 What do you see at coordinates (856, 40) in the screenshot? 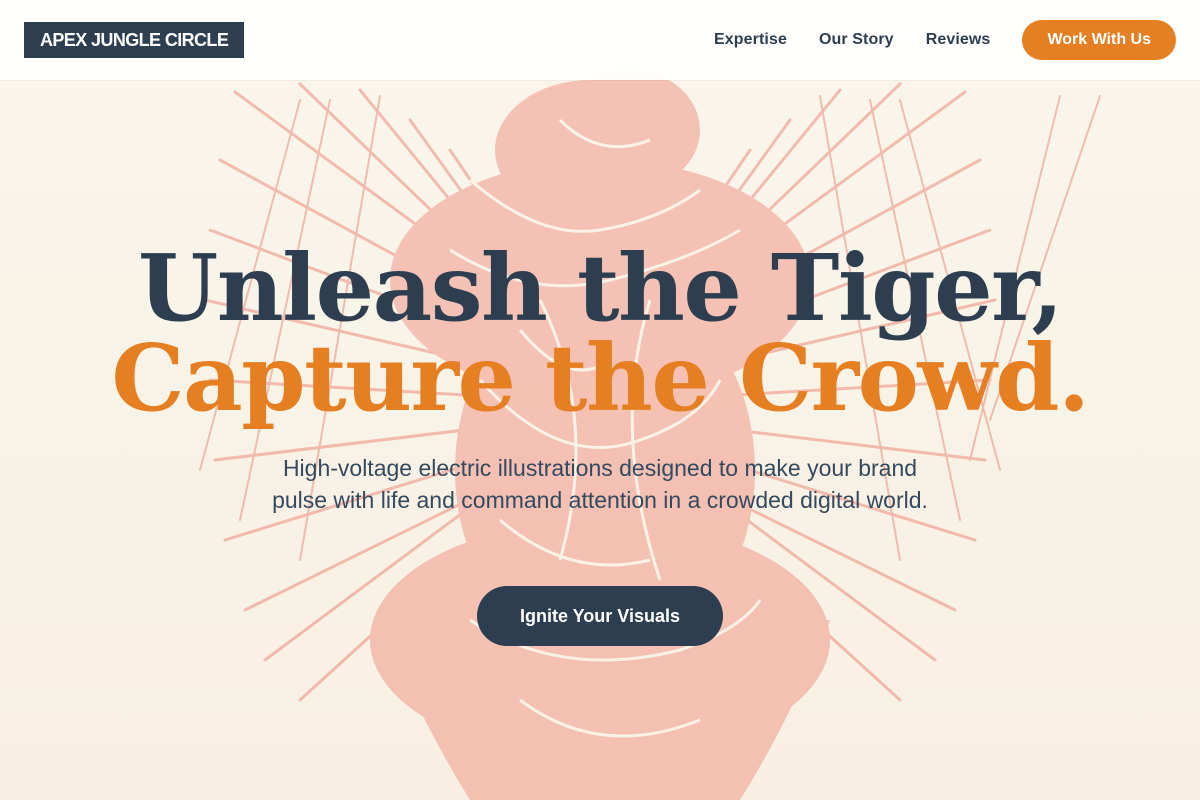
I see `nav-link-our-story: Our Story` at bounding box center [856, 40].